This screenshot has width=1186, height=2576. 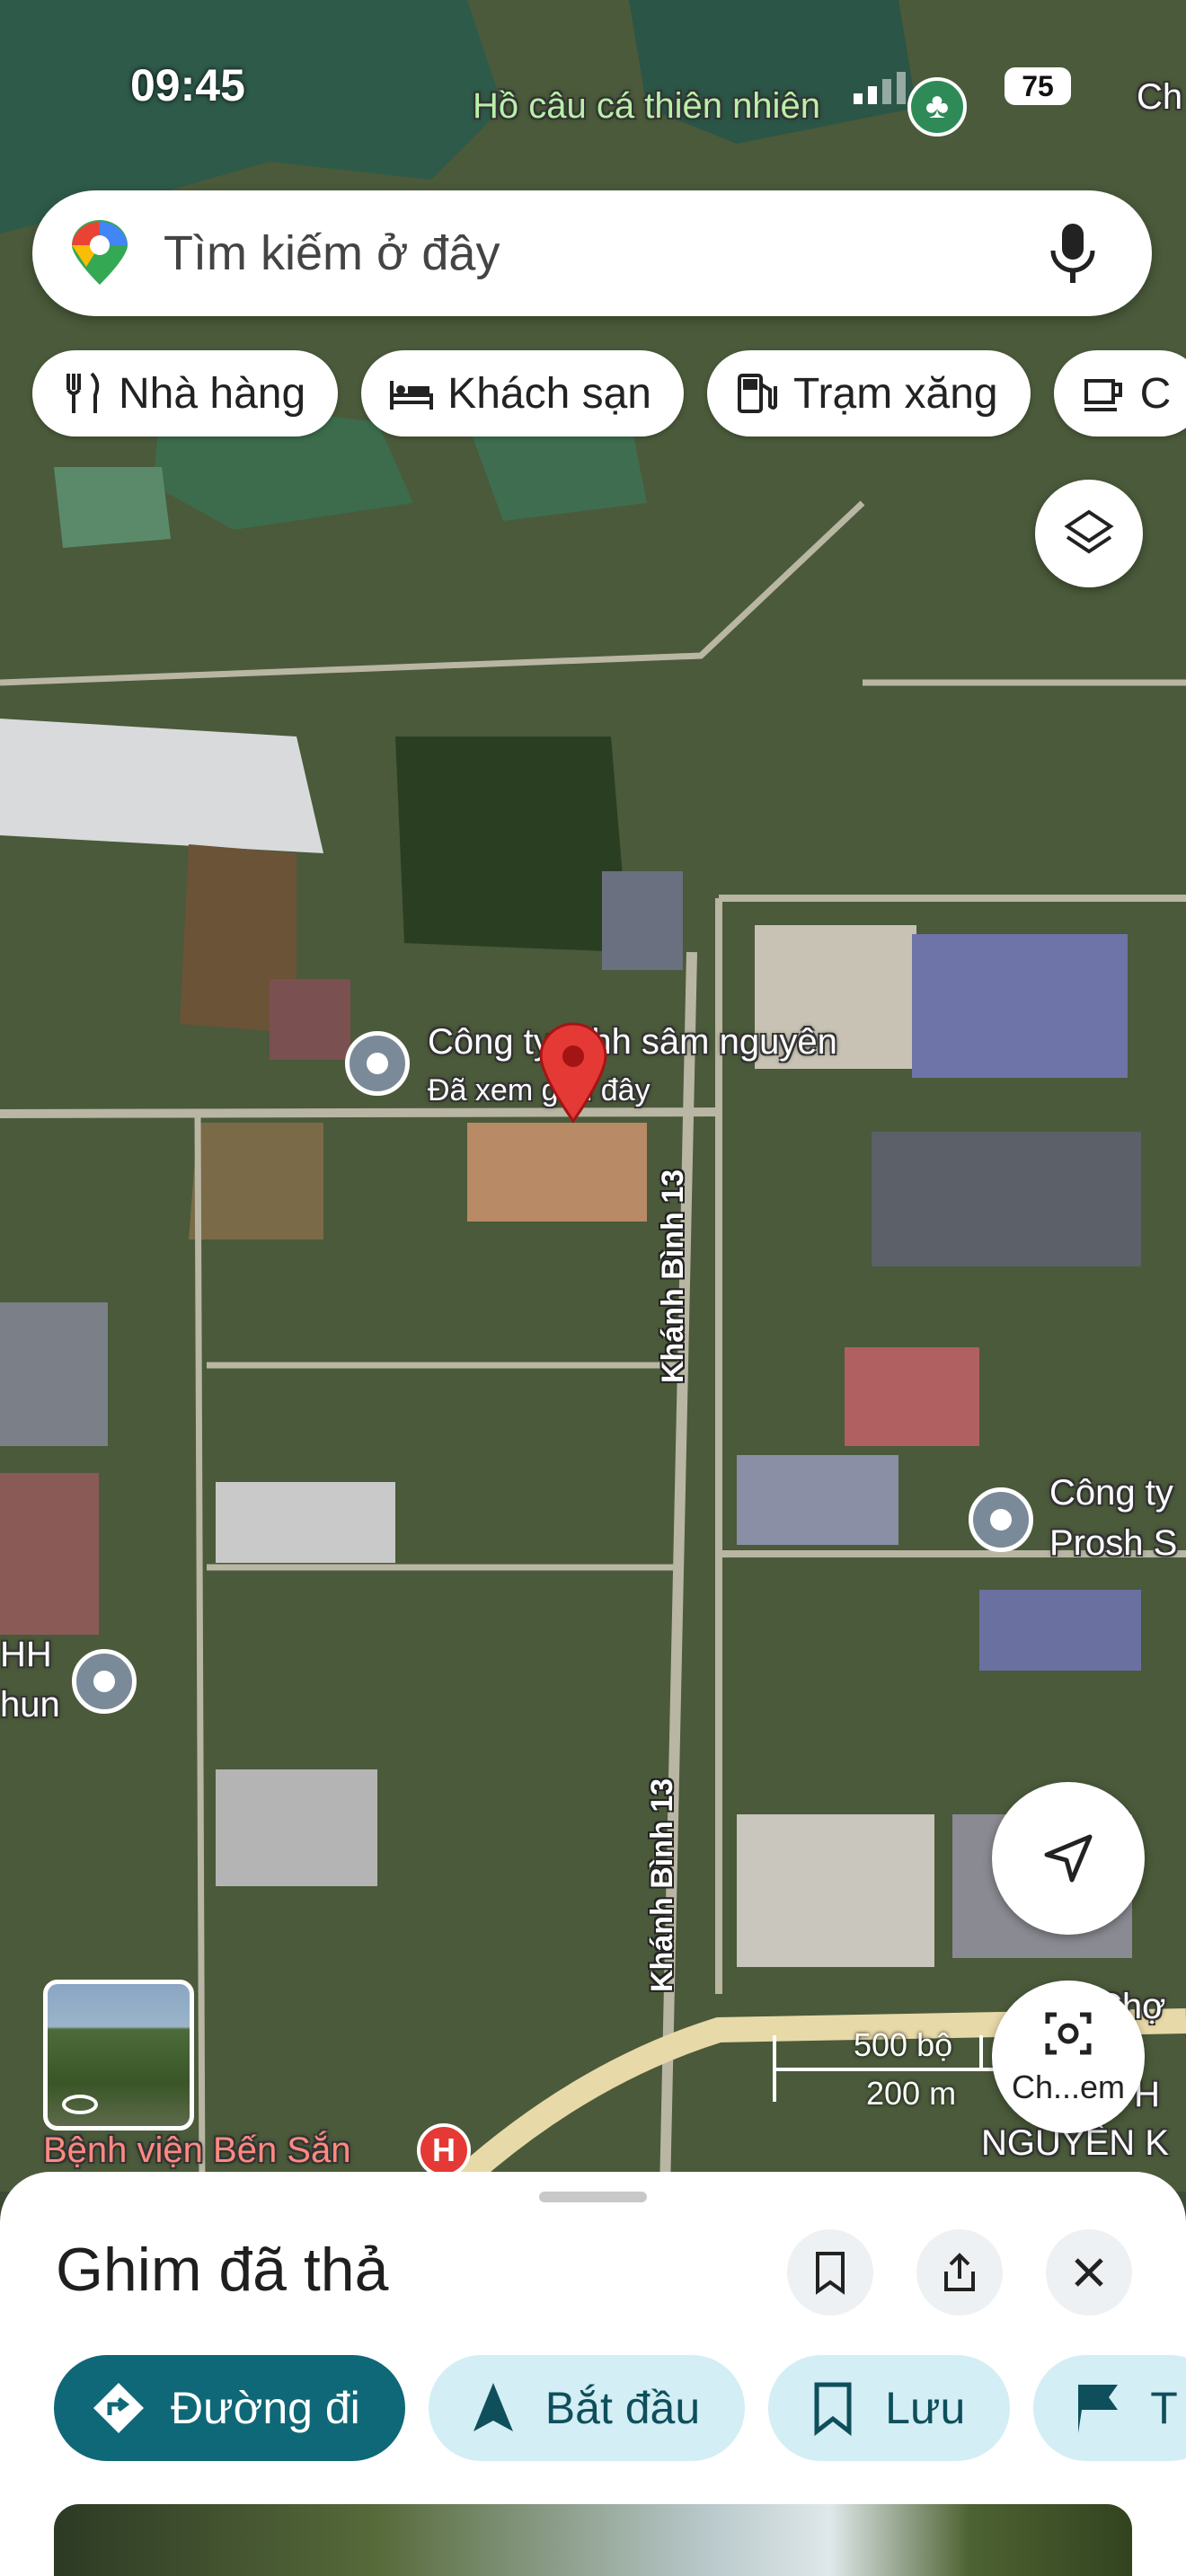 I want to click on restaurant-icon, so click(x=83, y=392).